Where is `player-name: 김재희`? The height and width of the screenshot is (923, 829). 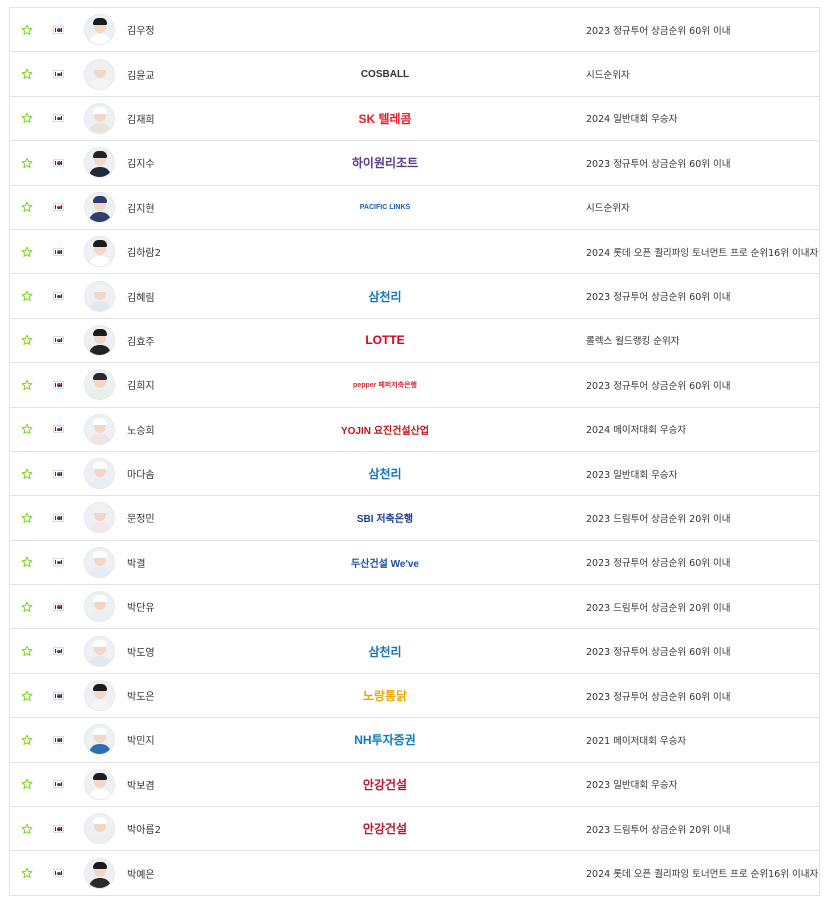 player-name: 김재희 is located at coordinates (141, 118).